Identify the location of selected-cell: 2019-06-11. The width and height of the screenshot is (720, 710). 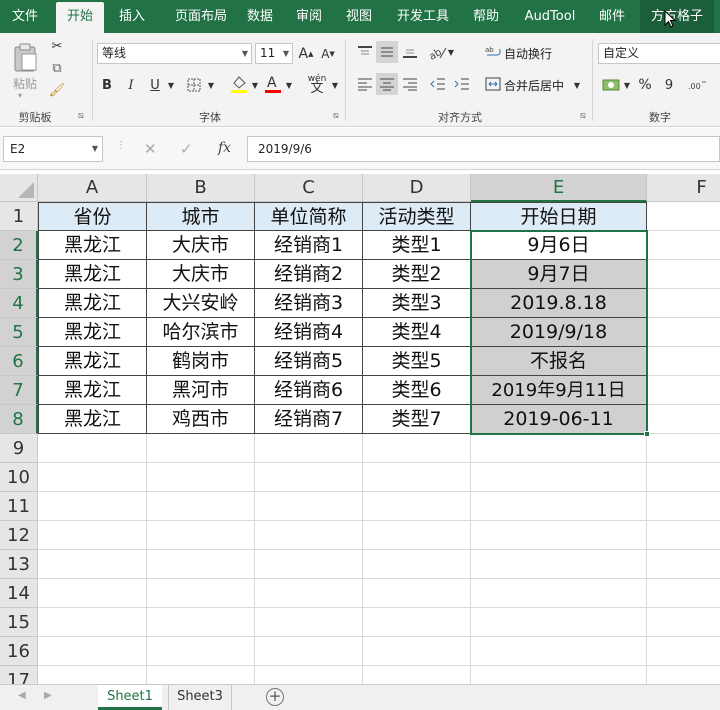
(559, 419).